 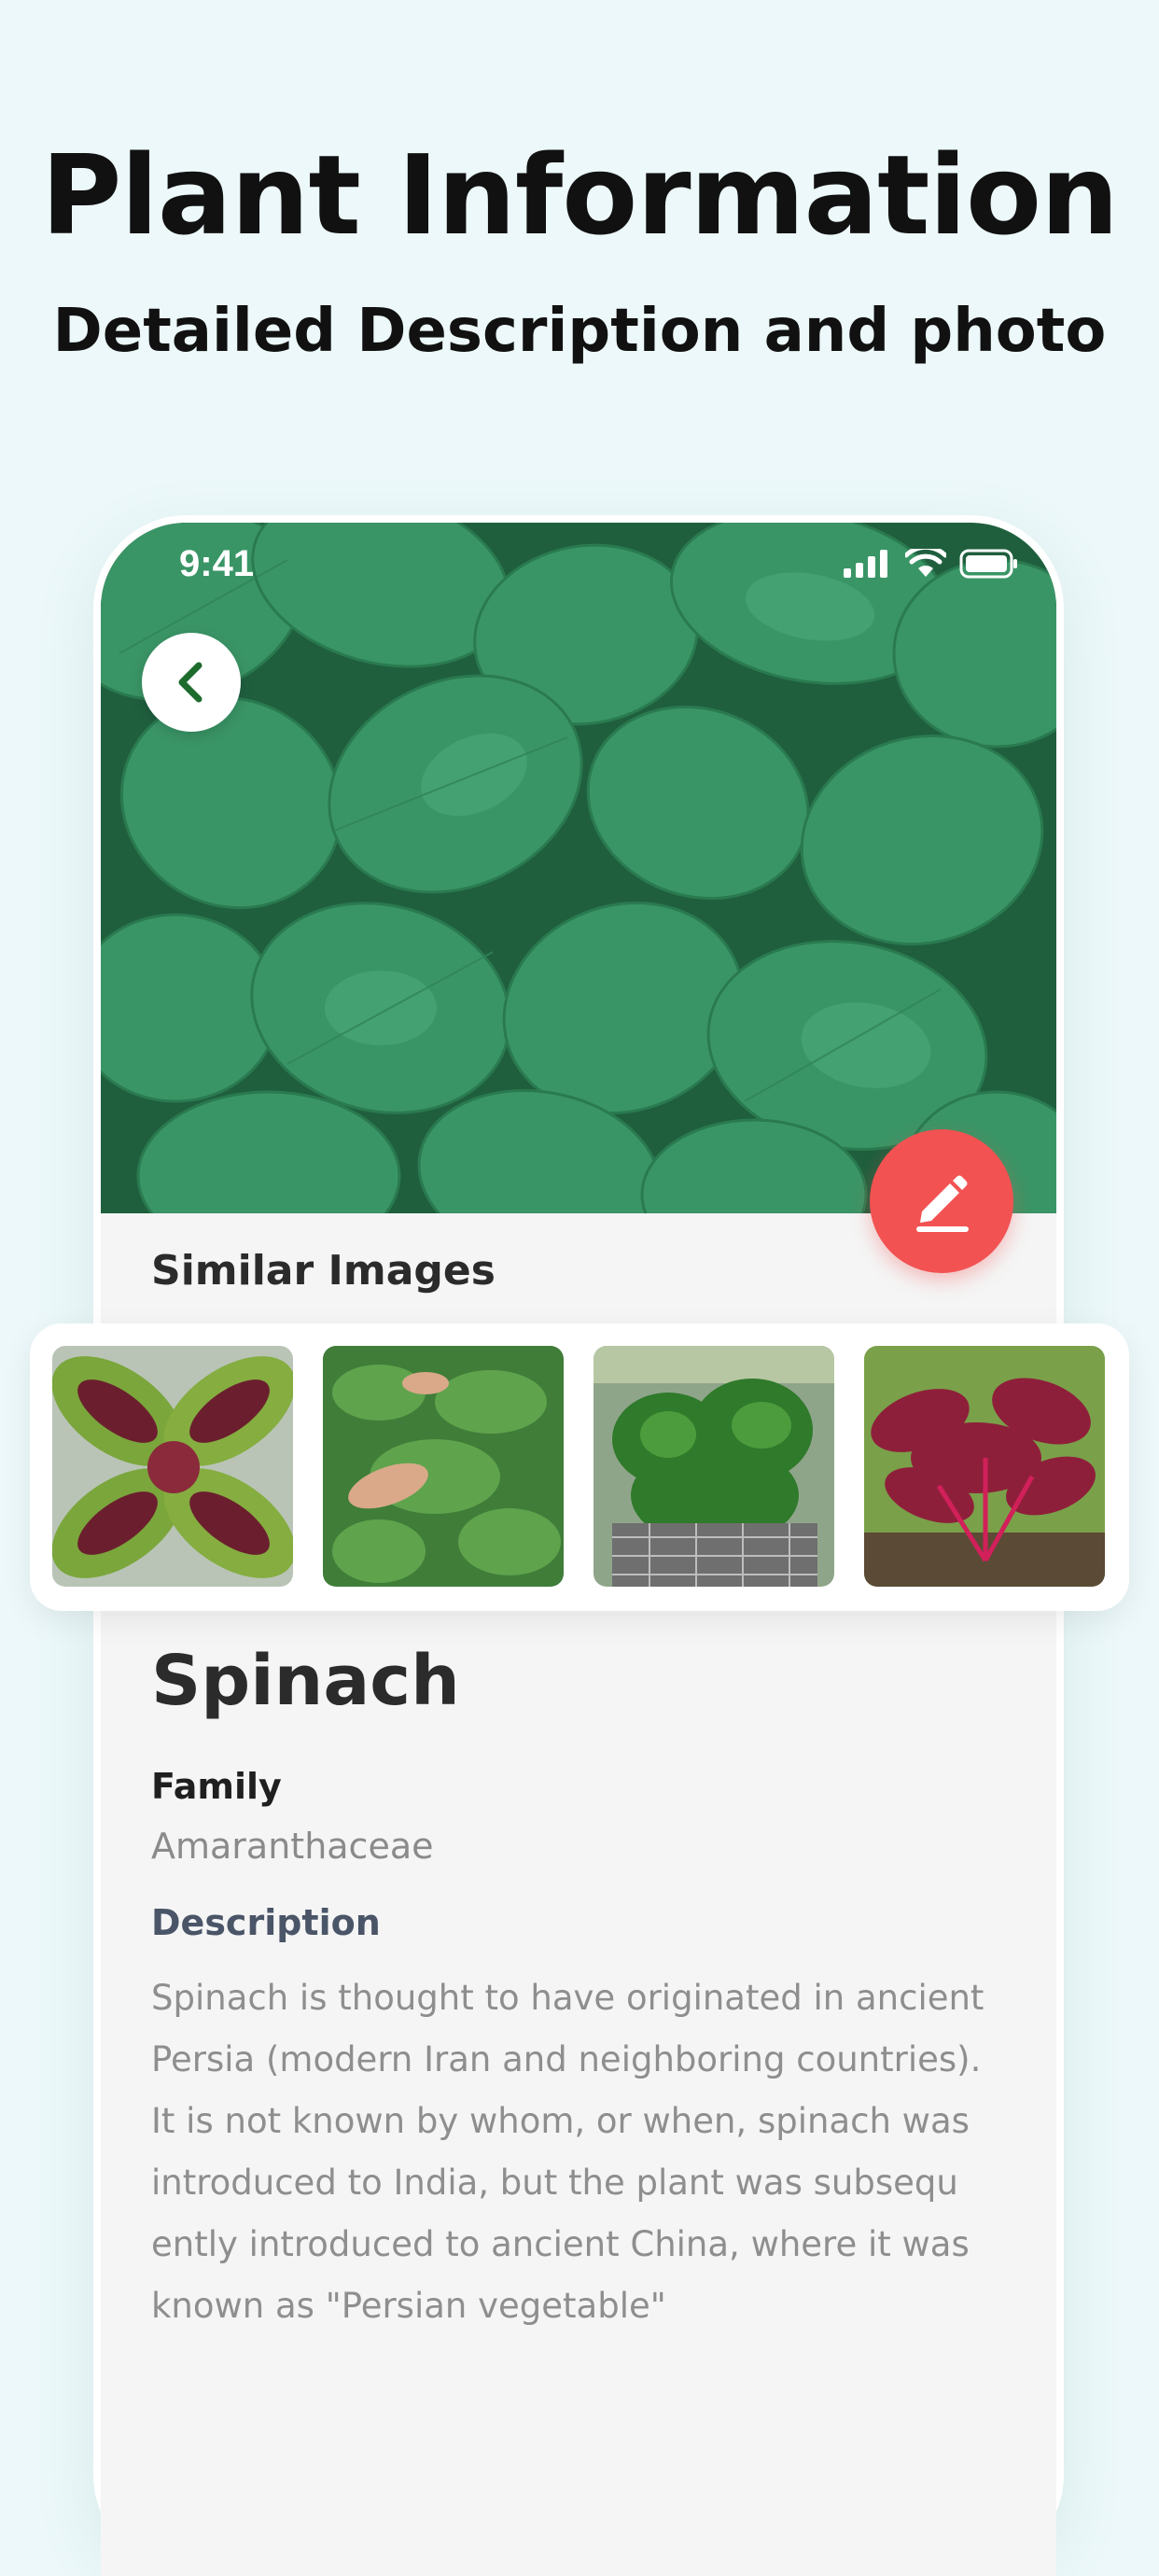 I want to click on status-icons, so click(x=932, y=564).